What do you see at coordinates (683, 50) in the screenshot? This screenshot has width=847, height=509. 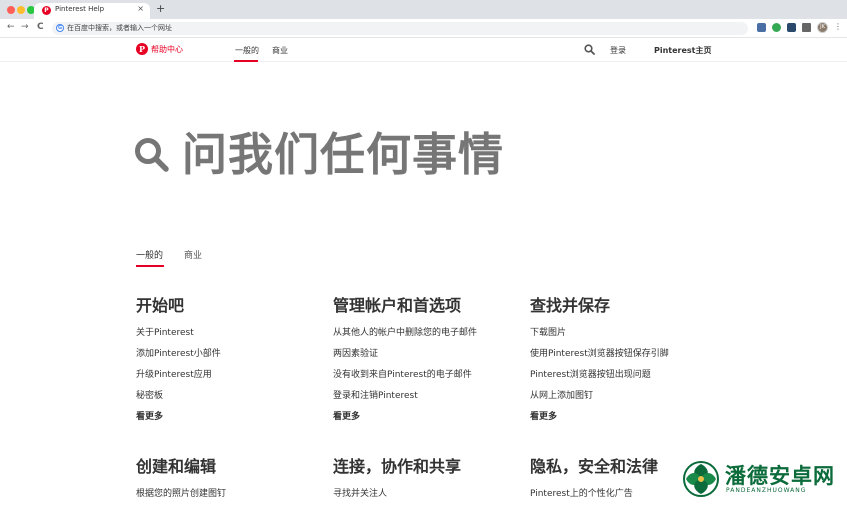 I see `pinterest-home-link: Pinterest主页` at bounding box center [683, 50].